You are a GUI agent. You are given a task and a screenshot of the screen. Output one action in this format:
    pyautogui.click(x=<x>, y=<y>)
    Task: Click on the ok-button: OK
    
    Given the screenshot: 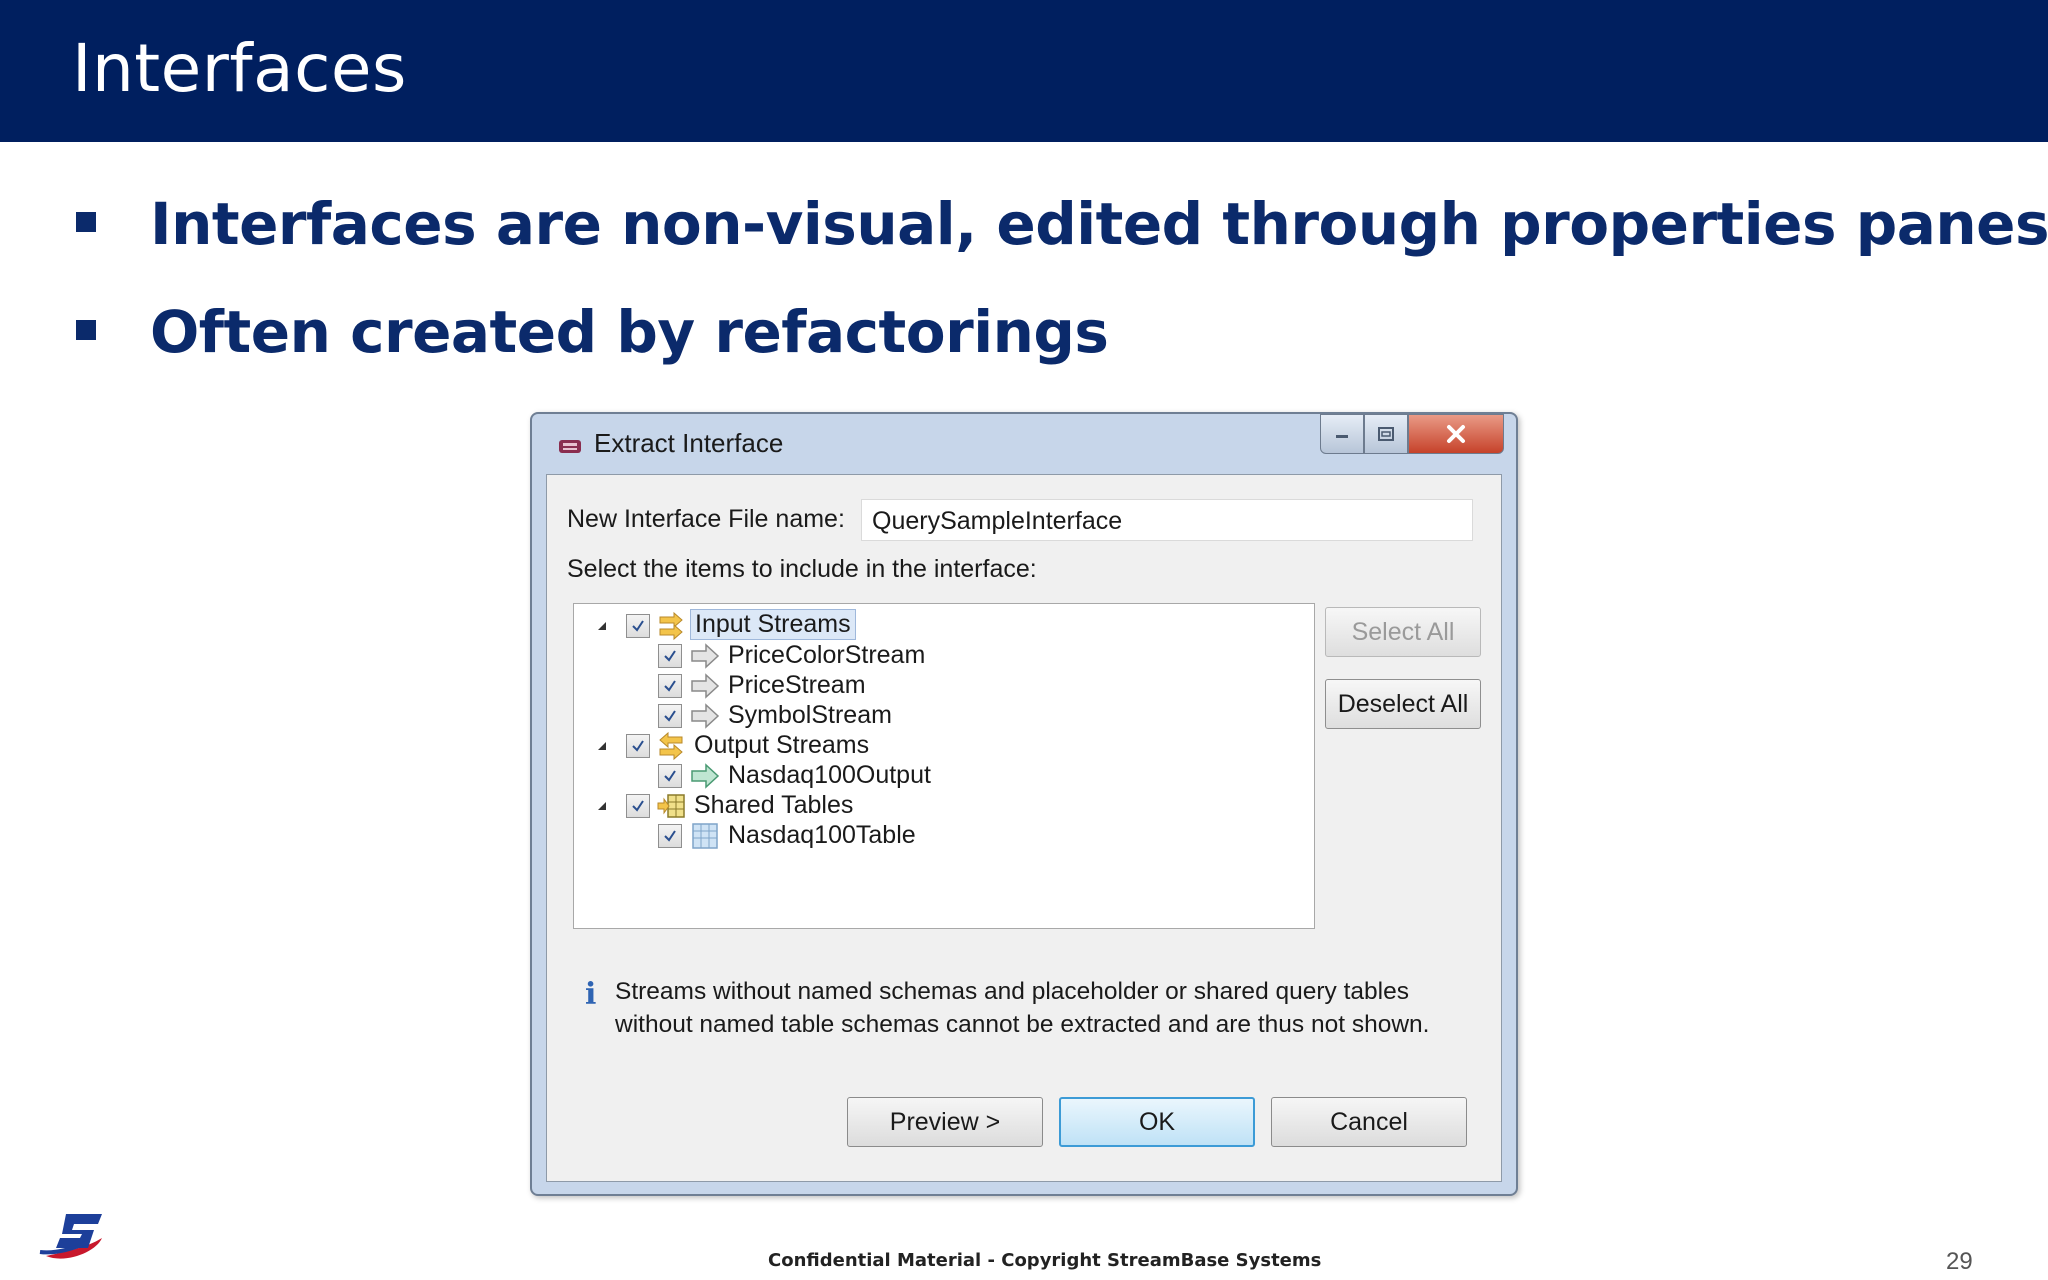 What is the action you would take?
    pyautogui.click(x=1157, y=1122)
    